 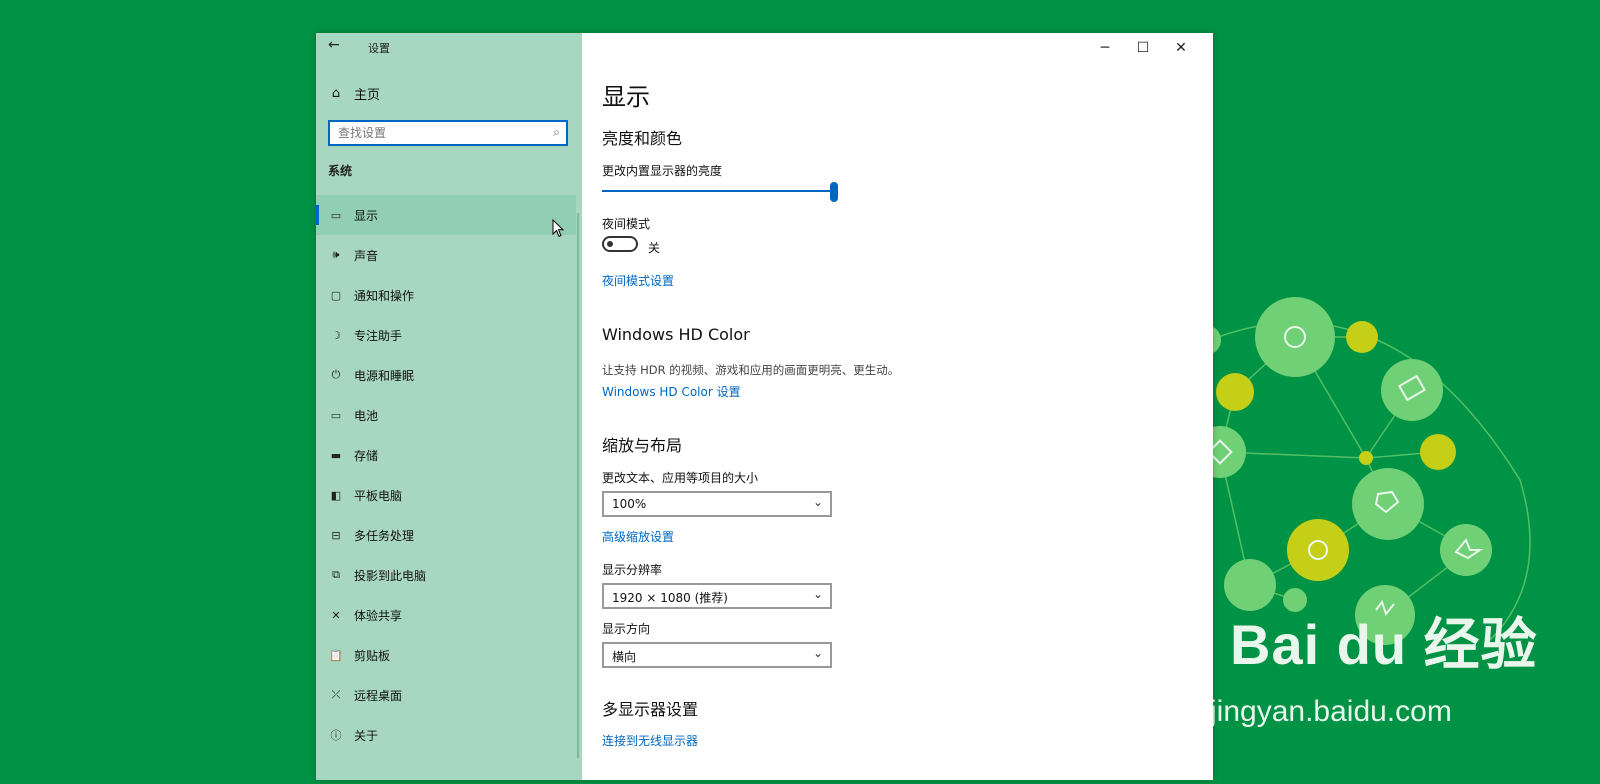 I want to click on resolution-dropdown: 1920 × 1080 (推荐) ⌄, so click(x=717, y=596).